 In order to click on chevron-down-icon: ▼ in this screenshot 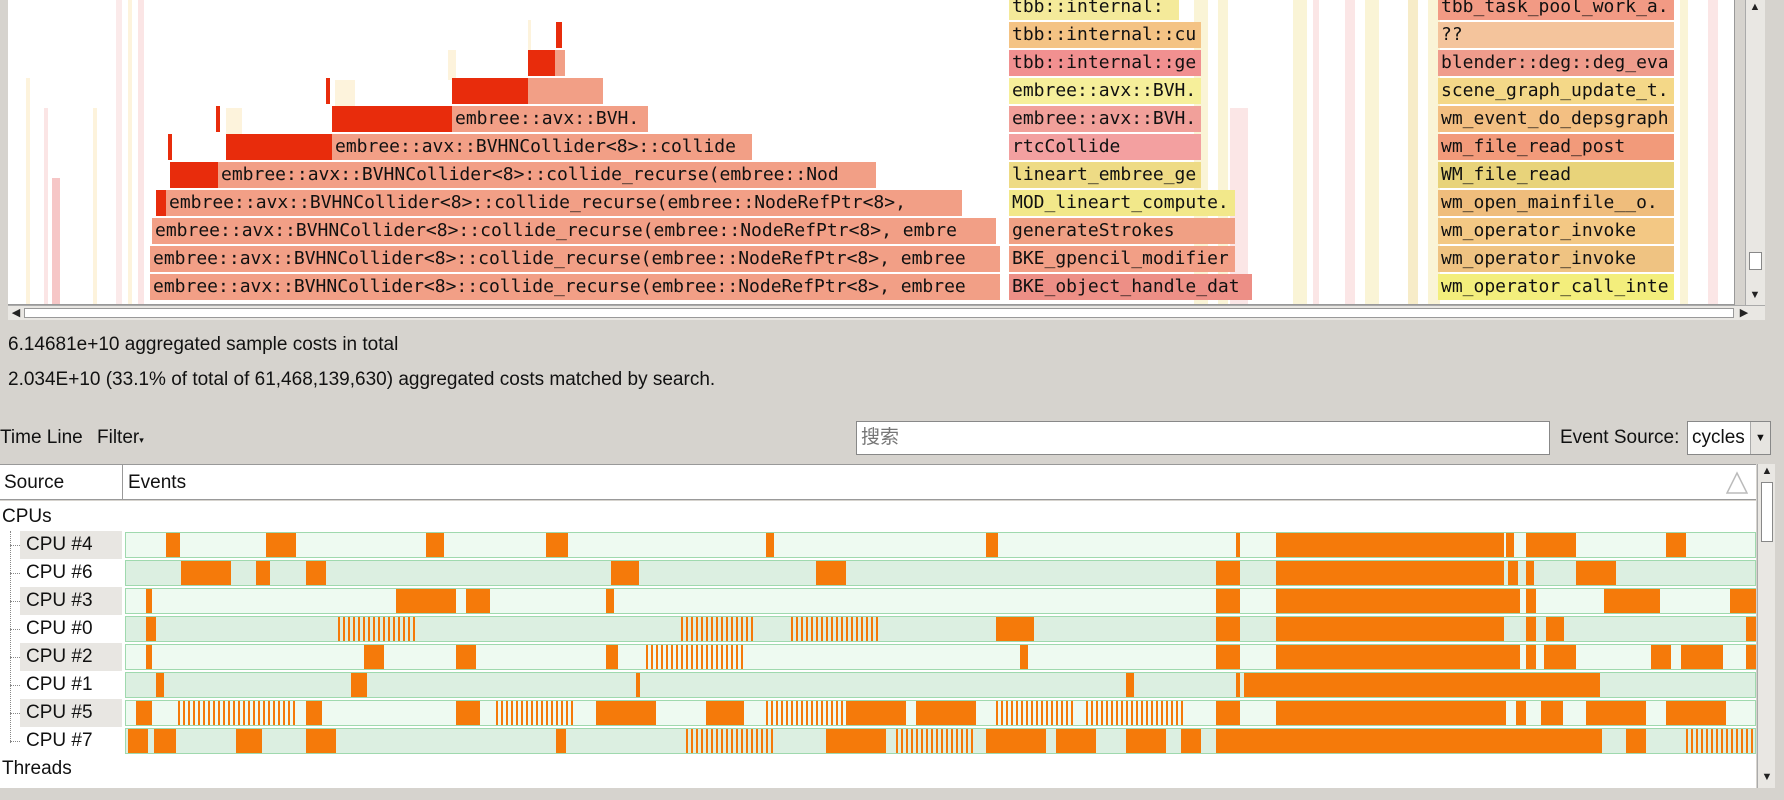, I will do `click(1760, 438)`.